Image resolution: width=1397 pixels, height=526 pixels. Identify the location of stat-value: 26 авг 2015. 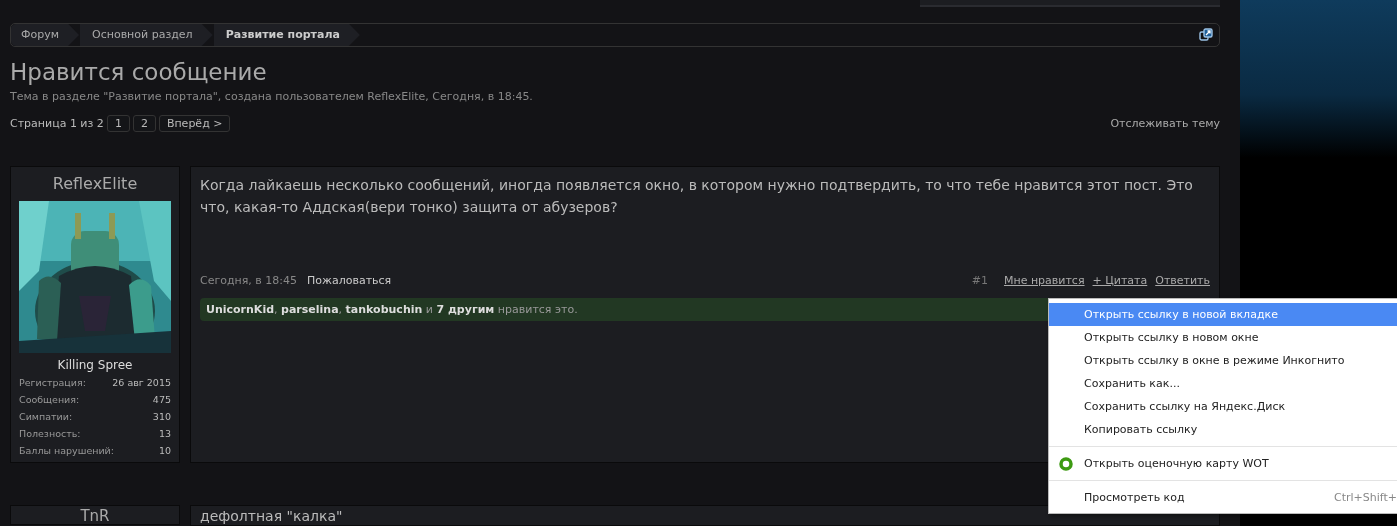
(141, 382).